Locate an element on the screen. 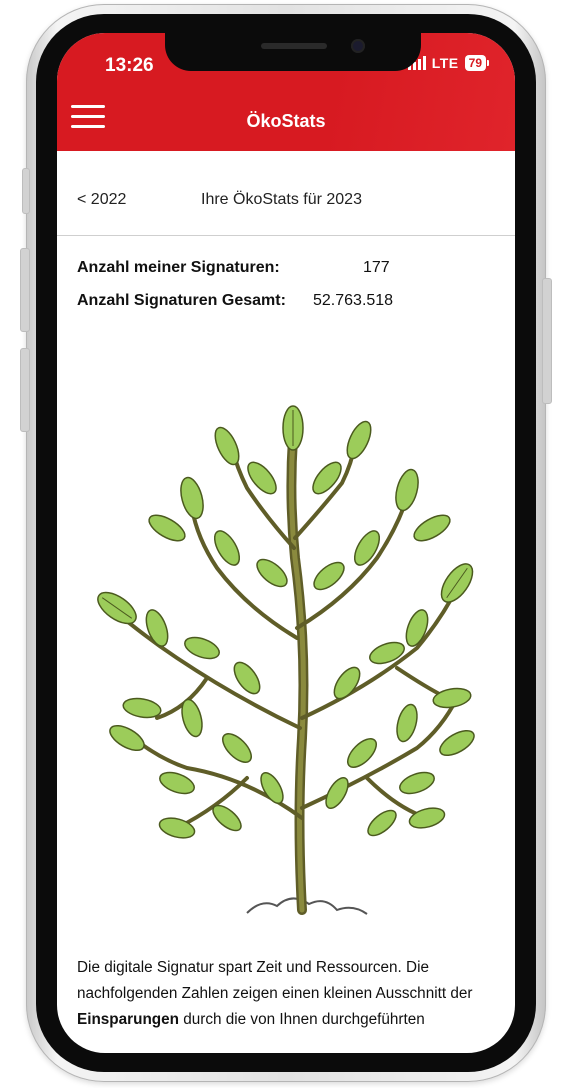  year-title: Ihre ÖkoStats für 2023 is located at coordinates (281, 199).